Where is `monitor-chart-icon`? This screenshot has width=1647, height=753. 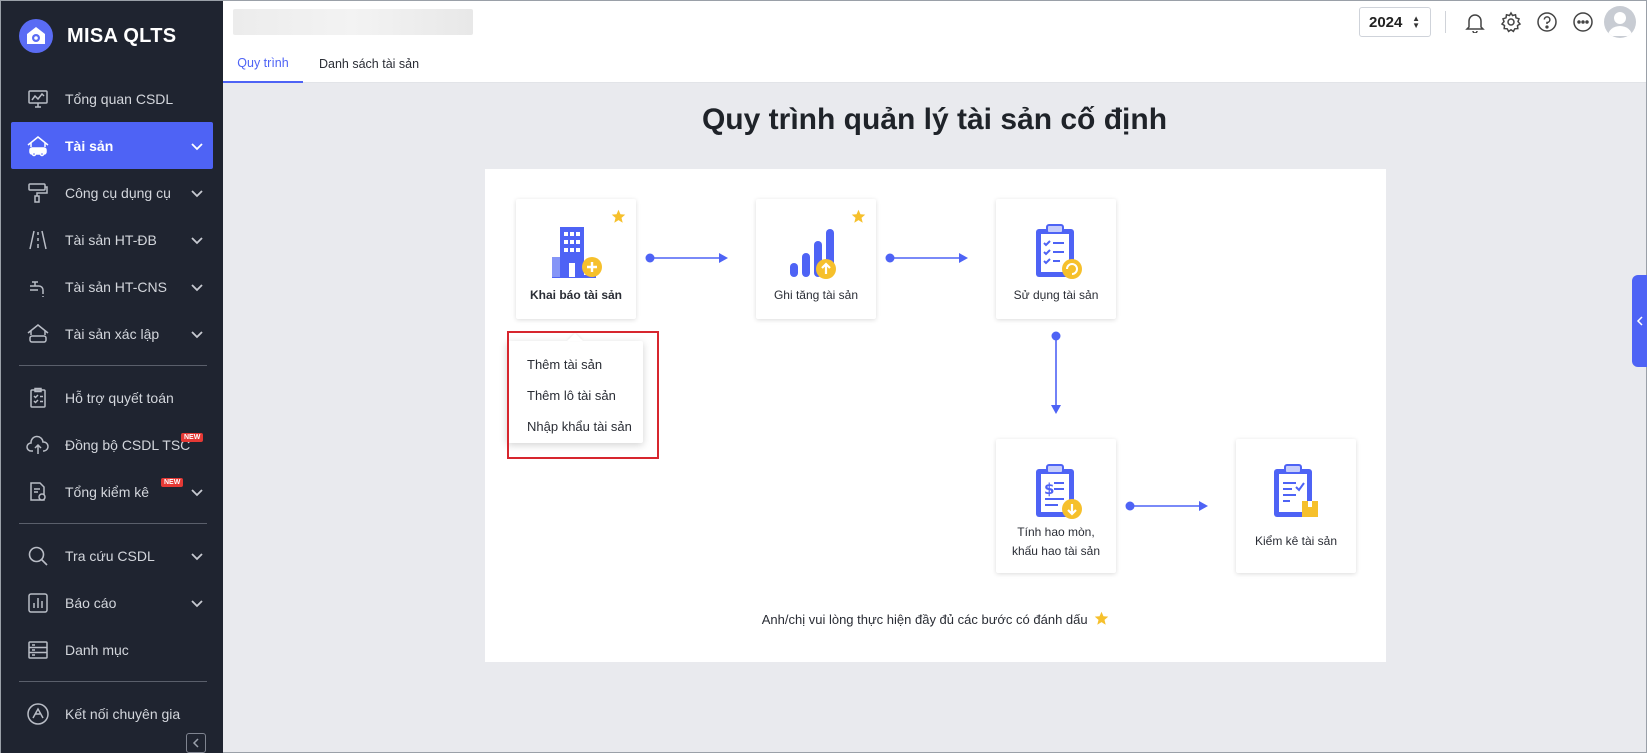 monitor-chart-icon is located at coordinates (38, 99).